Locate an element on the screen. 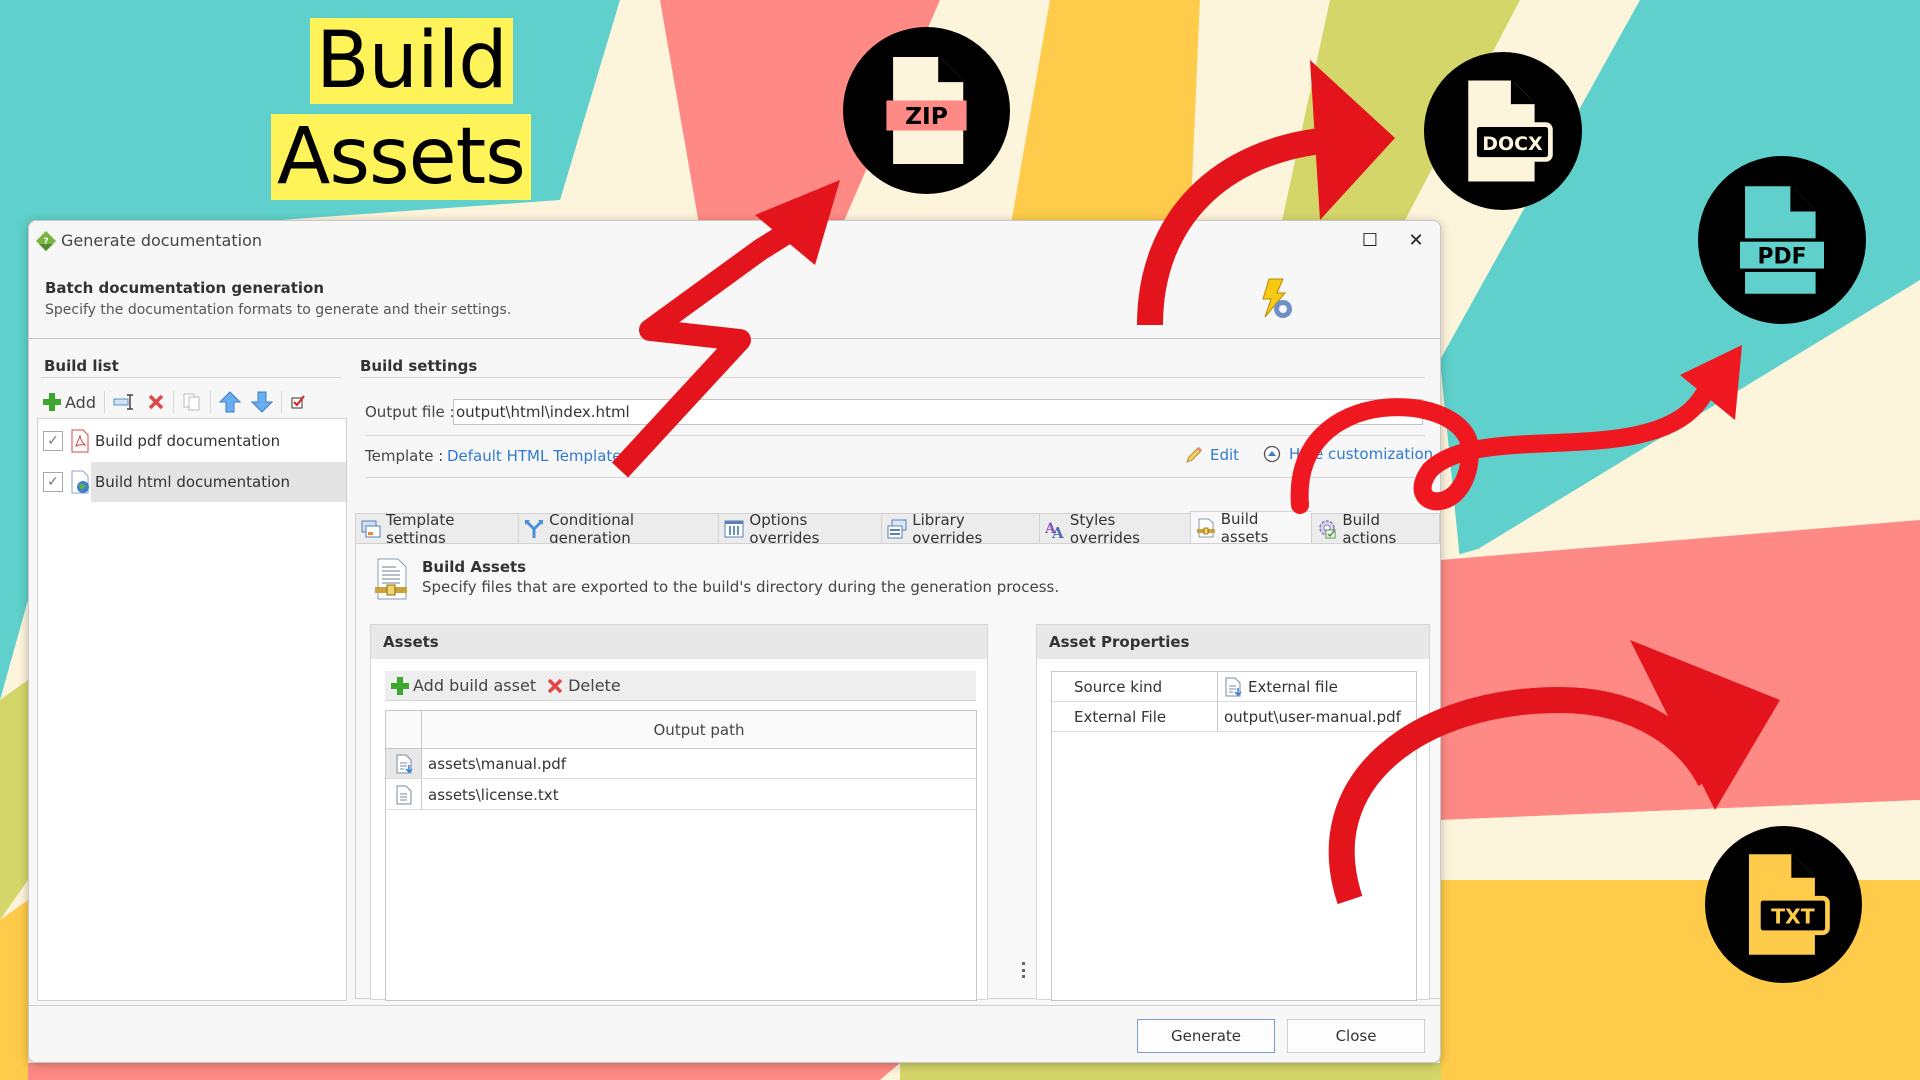  panel-splitter is located at coordinates (1023, 970).